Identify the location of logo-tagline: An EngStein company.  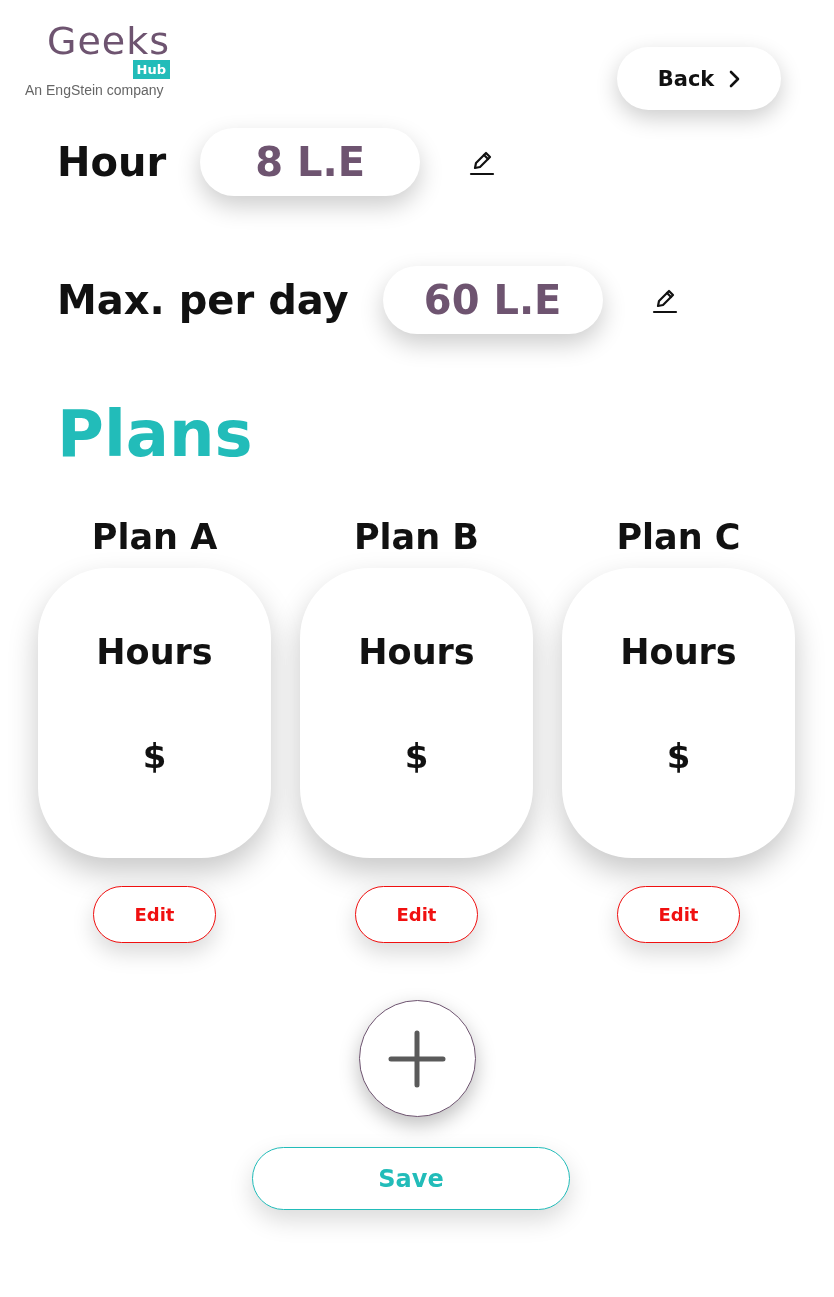
(95, 90).